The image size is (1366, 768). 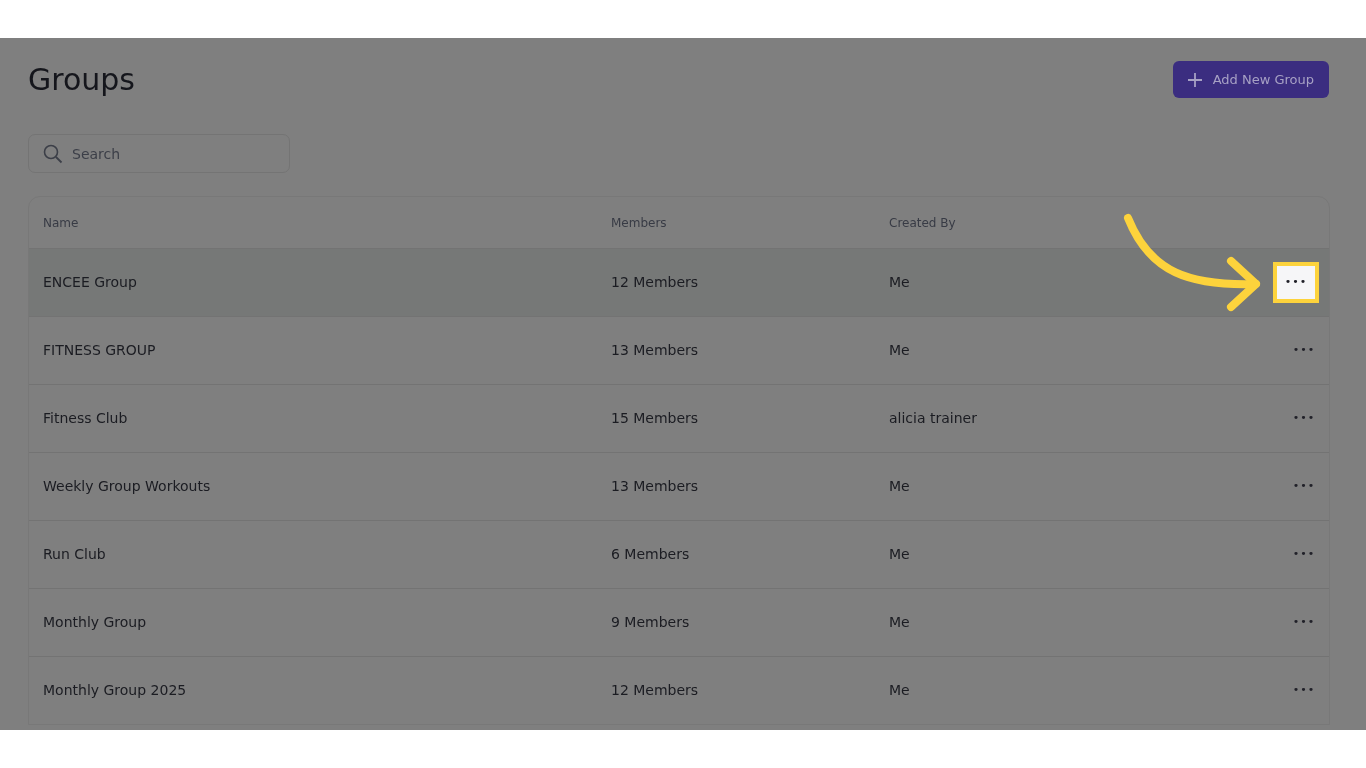 I want to click on group-name: Monthly Group 2025, so click(x=115, y=690).